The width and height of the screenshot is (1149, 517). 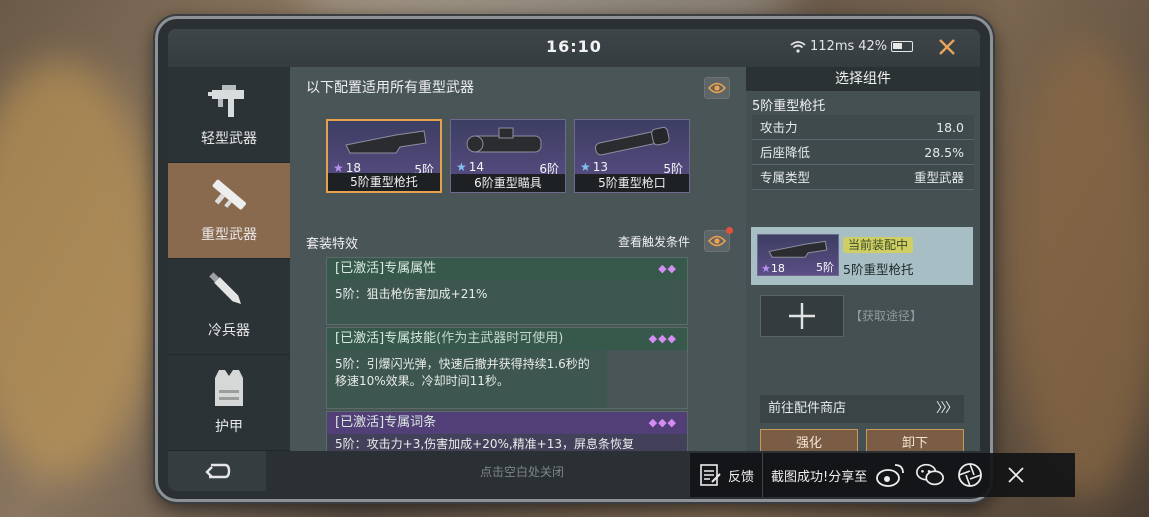 What do you see at coordinates (470, 167) in the screenshot?
I see `star-level: ★ 14` at bounding box center [470, 167].